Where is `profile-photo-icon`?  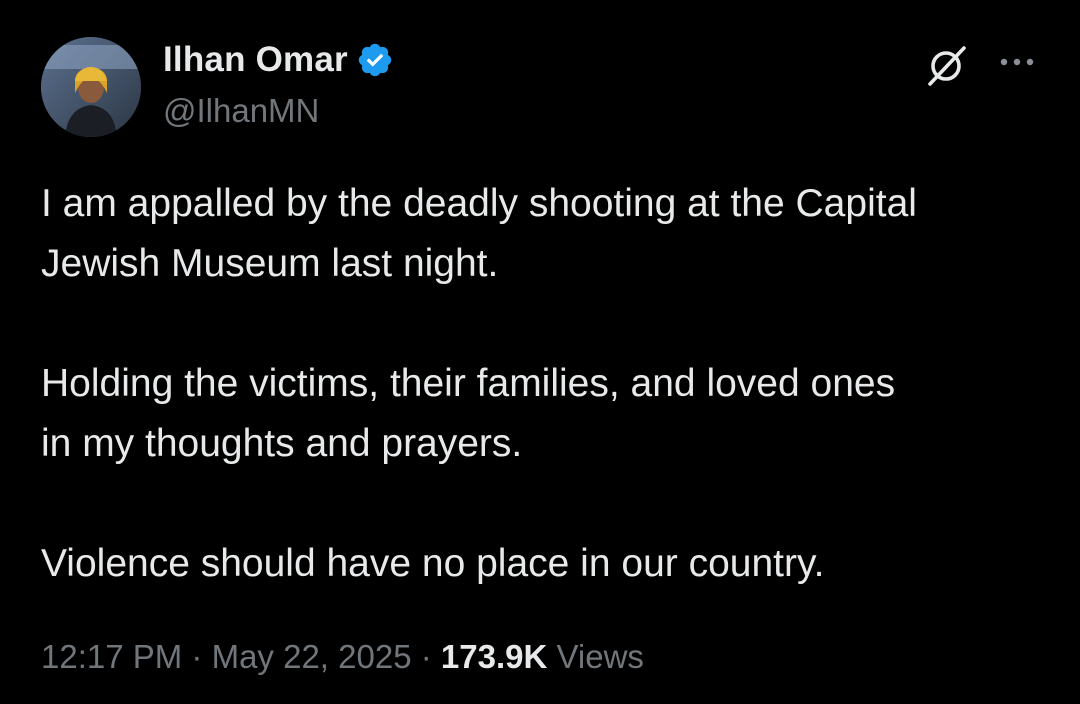
profile-photo-icon is located at coordinates (91, 87).